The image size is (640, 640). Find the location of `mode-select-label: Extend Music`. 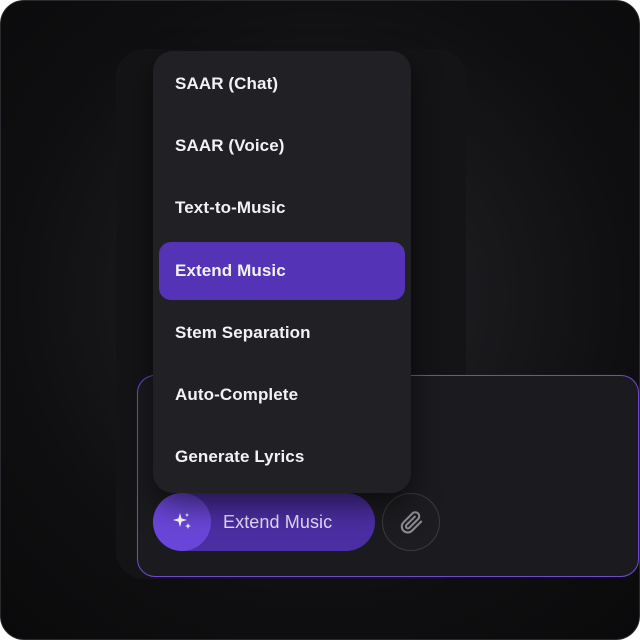

mode-select-label: Extend Music is located at coordinates (278, 521).